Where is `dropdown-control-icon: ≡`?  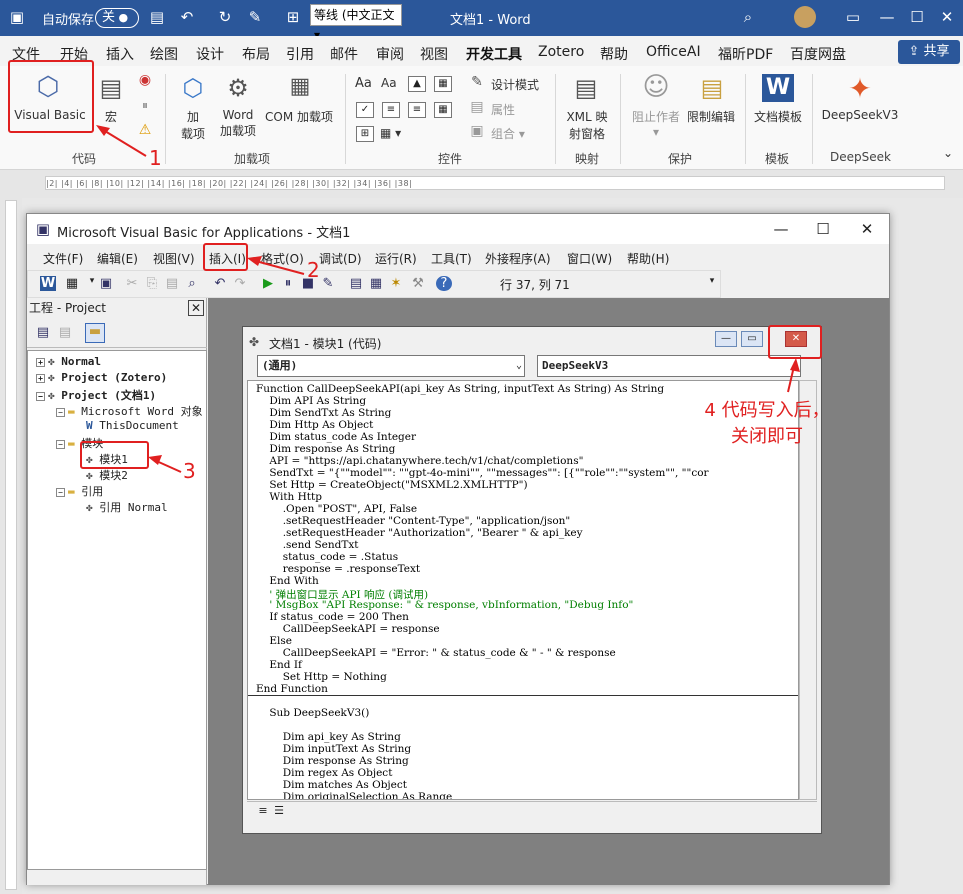
dropdown-control-icon: ≡ is located at coordinates (417, 110).